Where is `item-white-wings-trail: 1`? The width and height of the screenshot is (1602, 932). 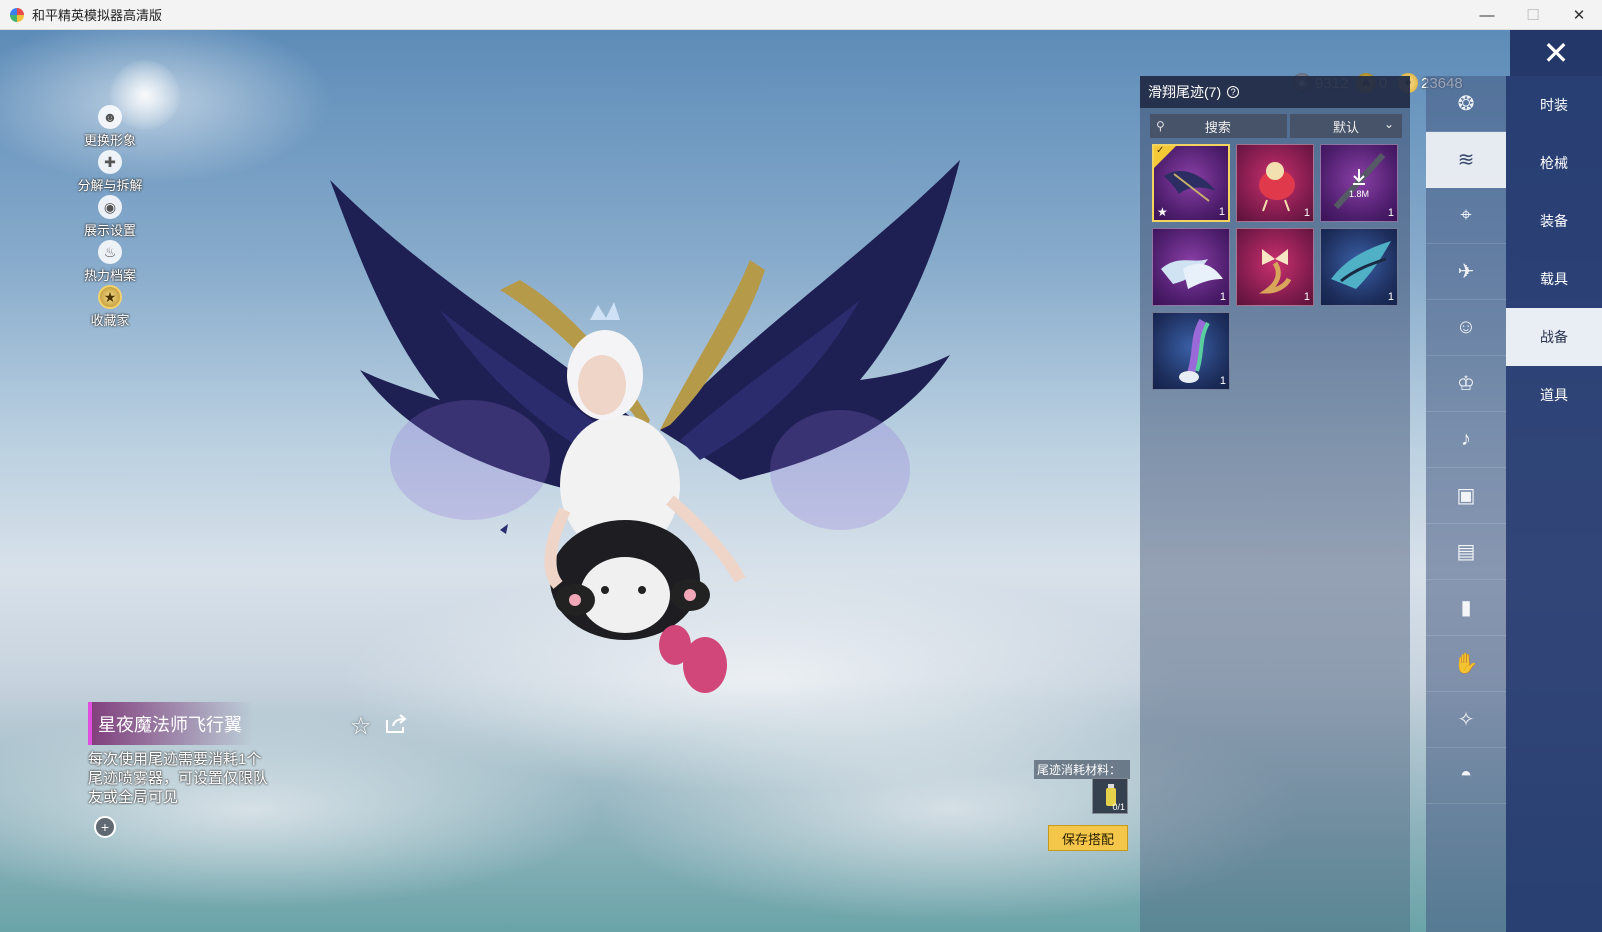 item-white-wings-trail: 1 is located at coordinates (1191, 267).